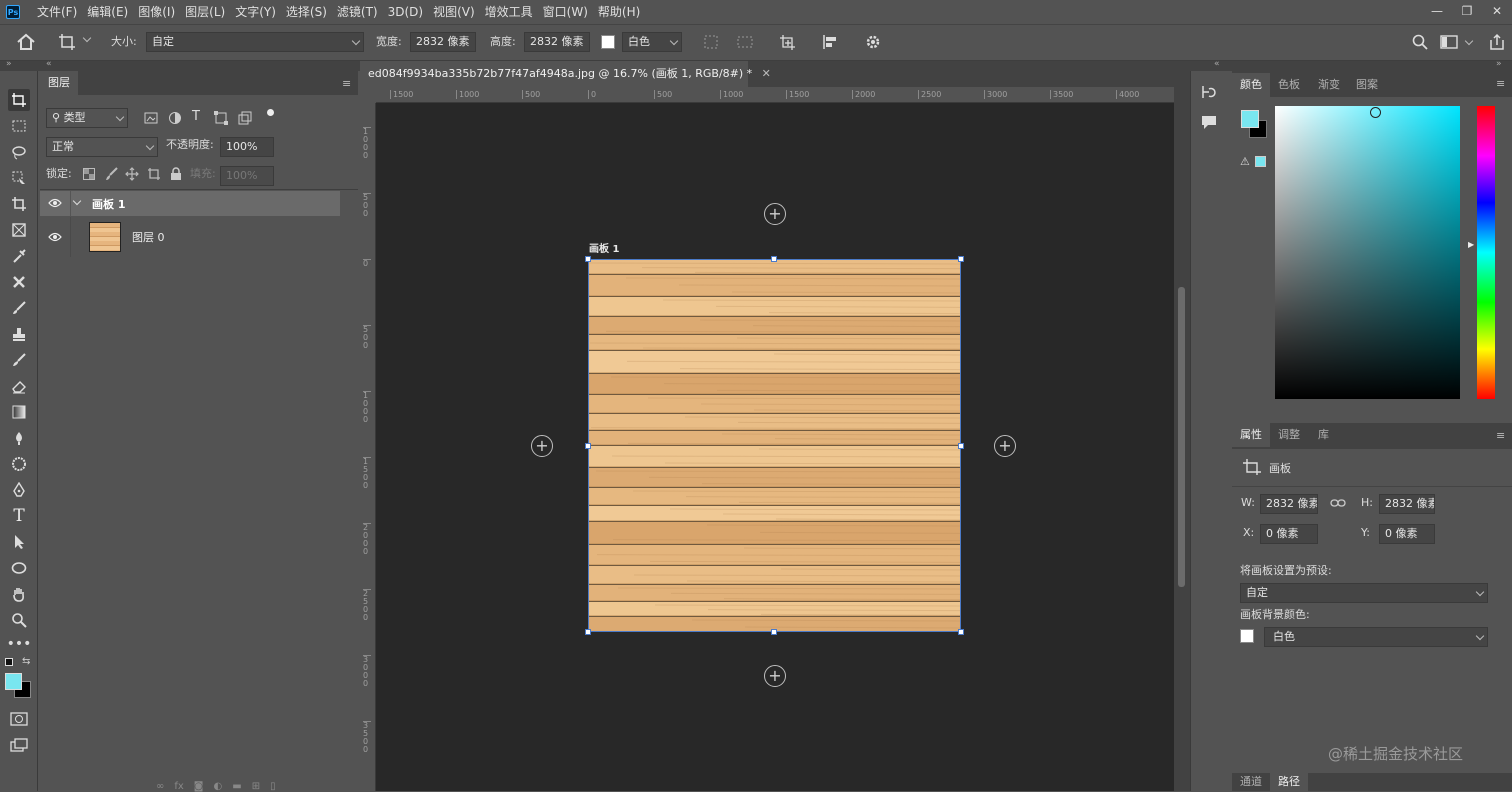  I want to click on dodge-tool-icon, so click(19, 464).